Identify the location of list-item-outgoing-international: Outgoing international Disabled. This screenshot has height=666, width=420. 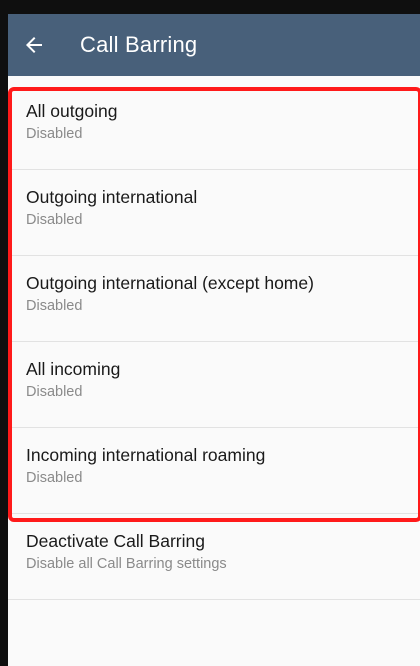
(214, 213).